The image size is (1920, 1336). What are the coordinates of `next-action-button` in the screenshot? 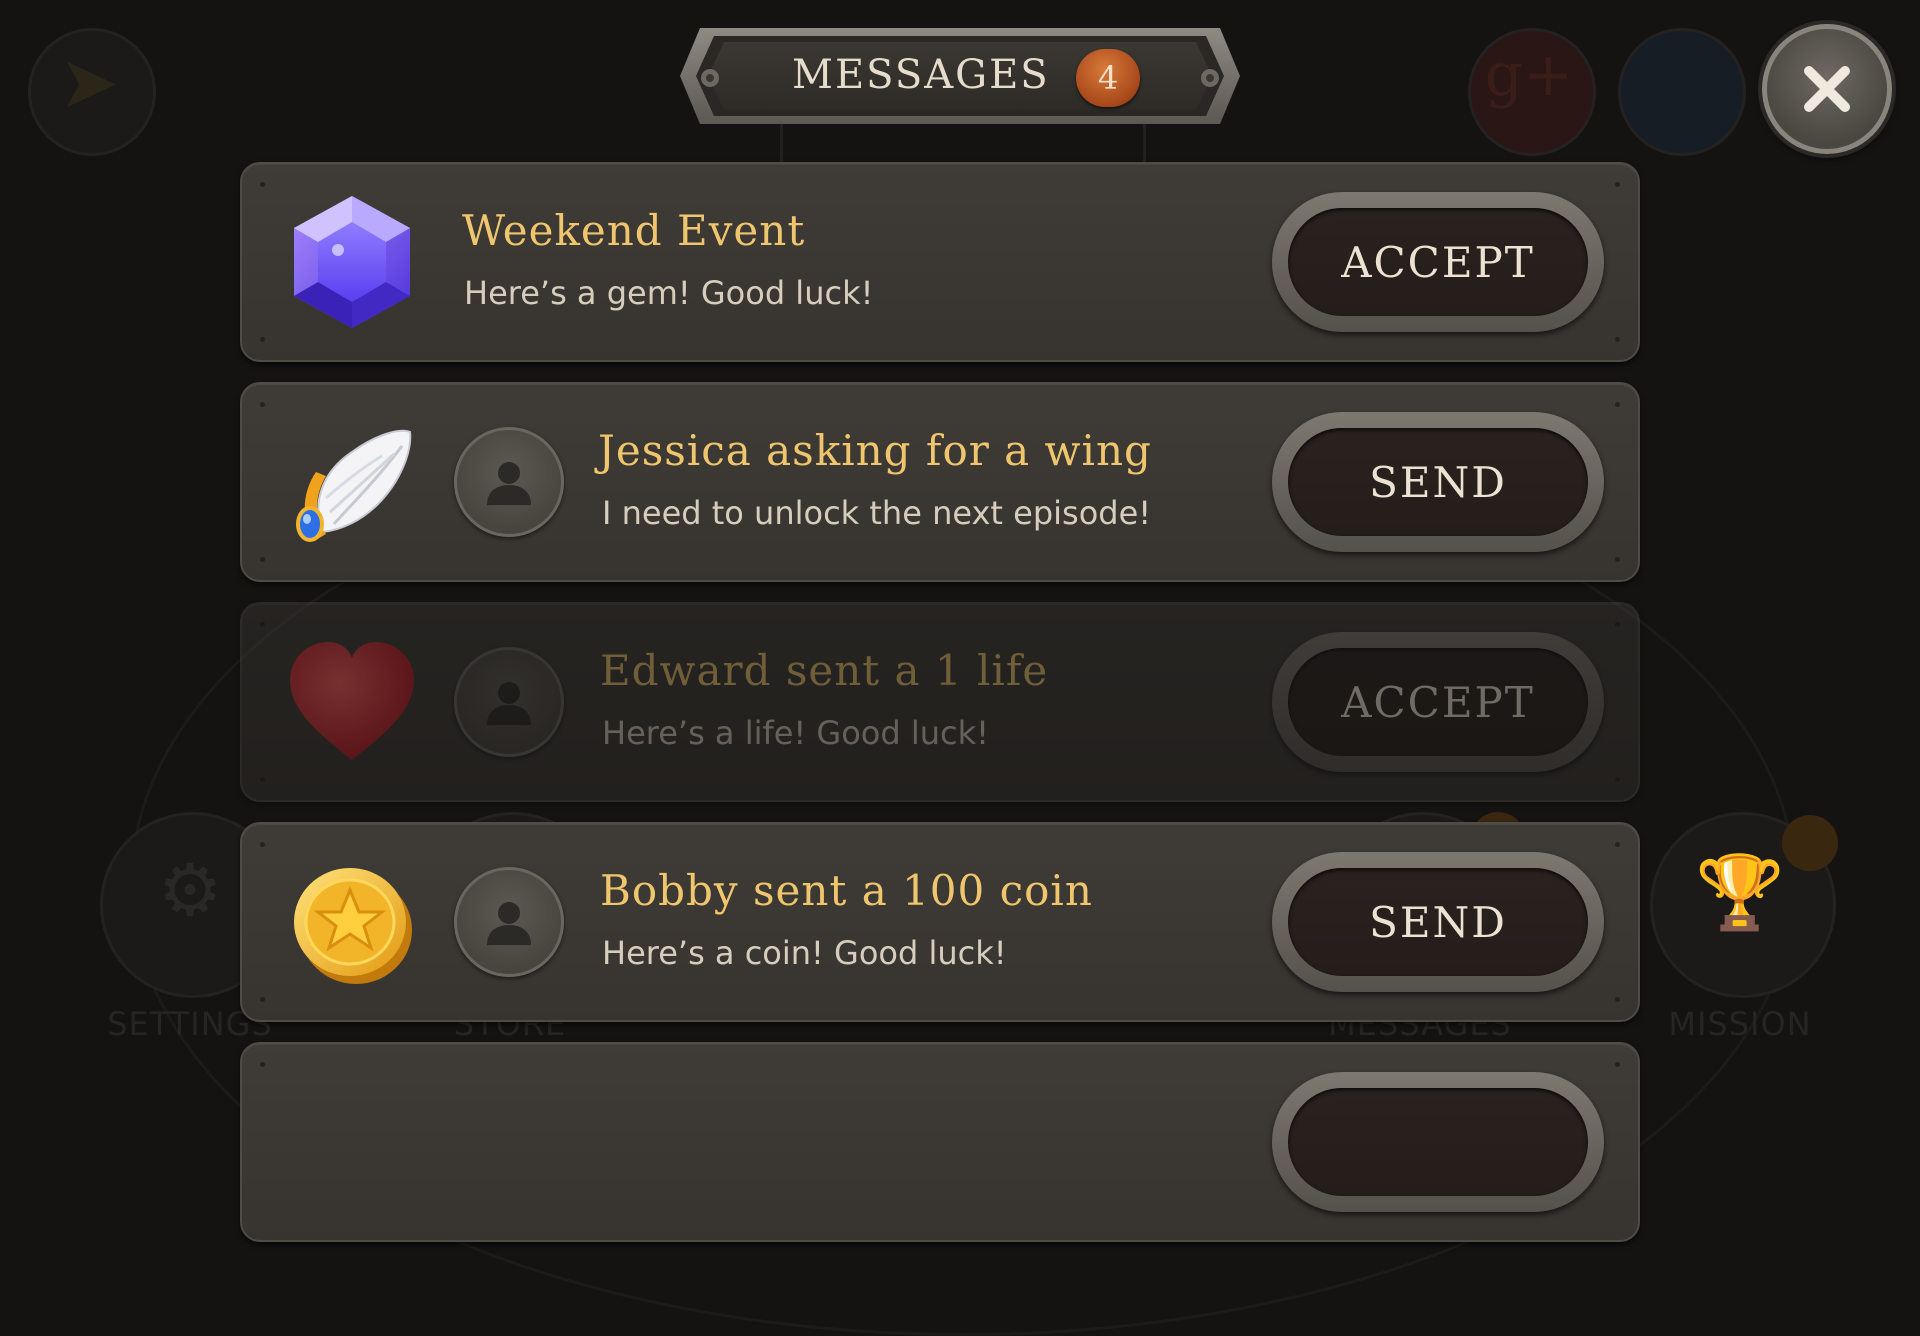 It's located at (1438, 1142).